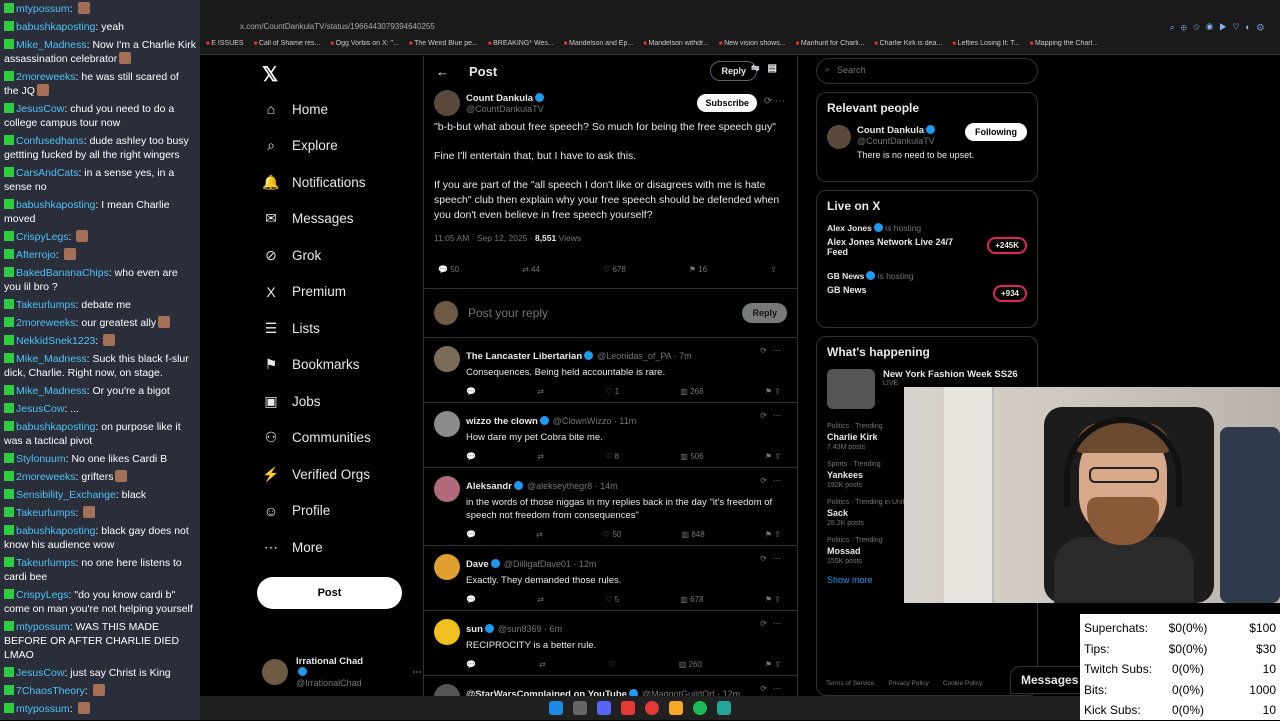 The image size is (1280, 721). Describe the element at coordinates (1050, 680) in the screenshot. I see `messages-drawer: Messages` at that location.